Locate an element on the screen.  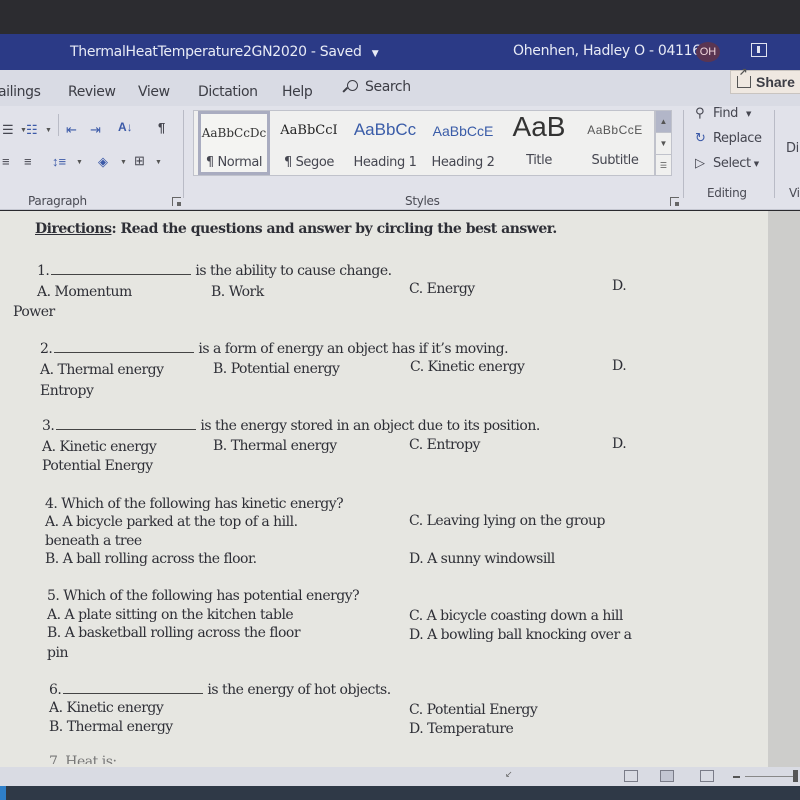
read-mode-icon is located at coordinates (631, 776).